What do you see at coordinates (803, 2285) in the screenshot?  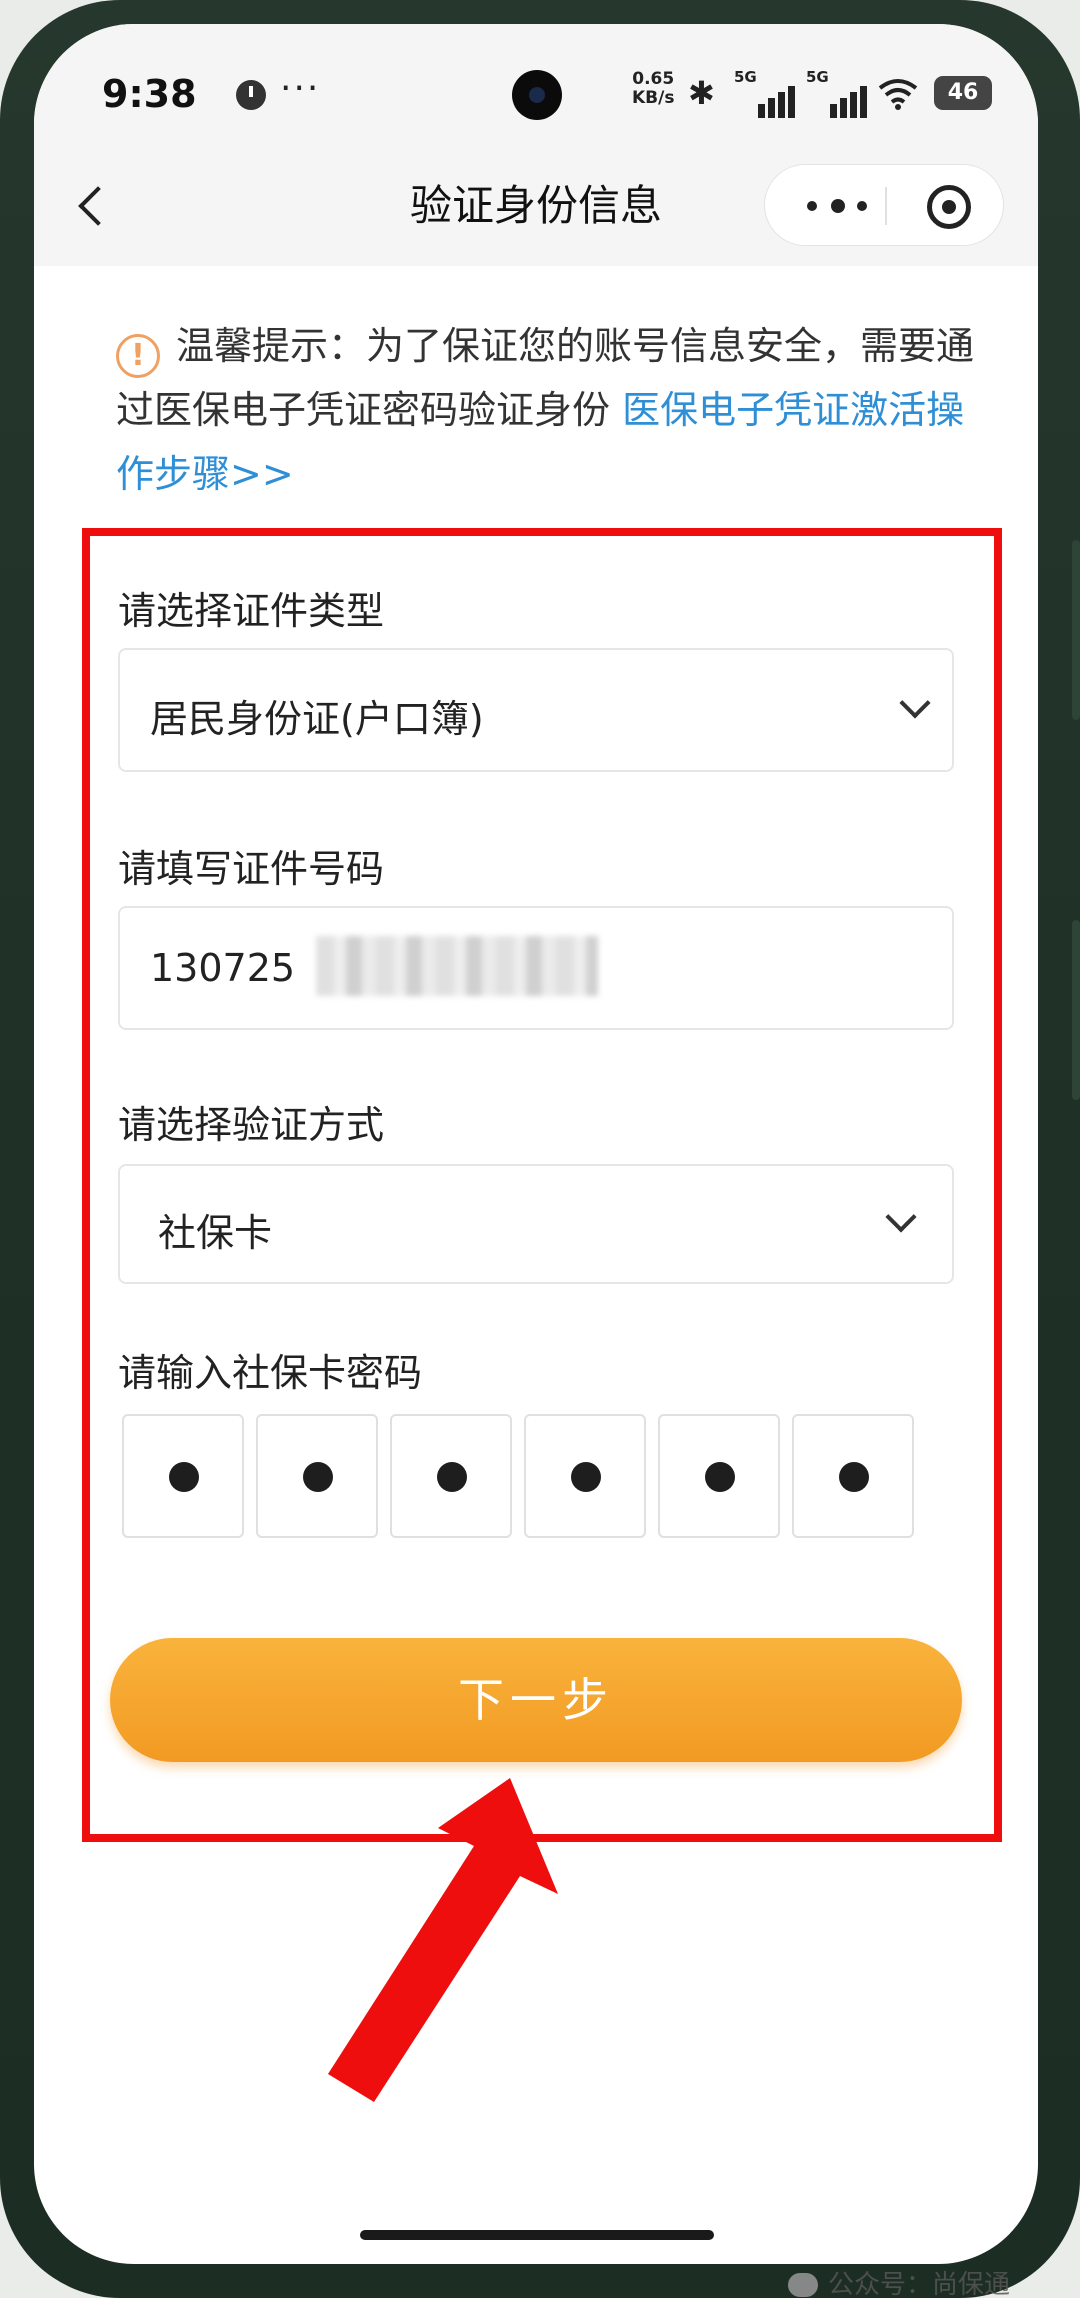 I see `wechat-icon` at bounding box center [803, 2285].